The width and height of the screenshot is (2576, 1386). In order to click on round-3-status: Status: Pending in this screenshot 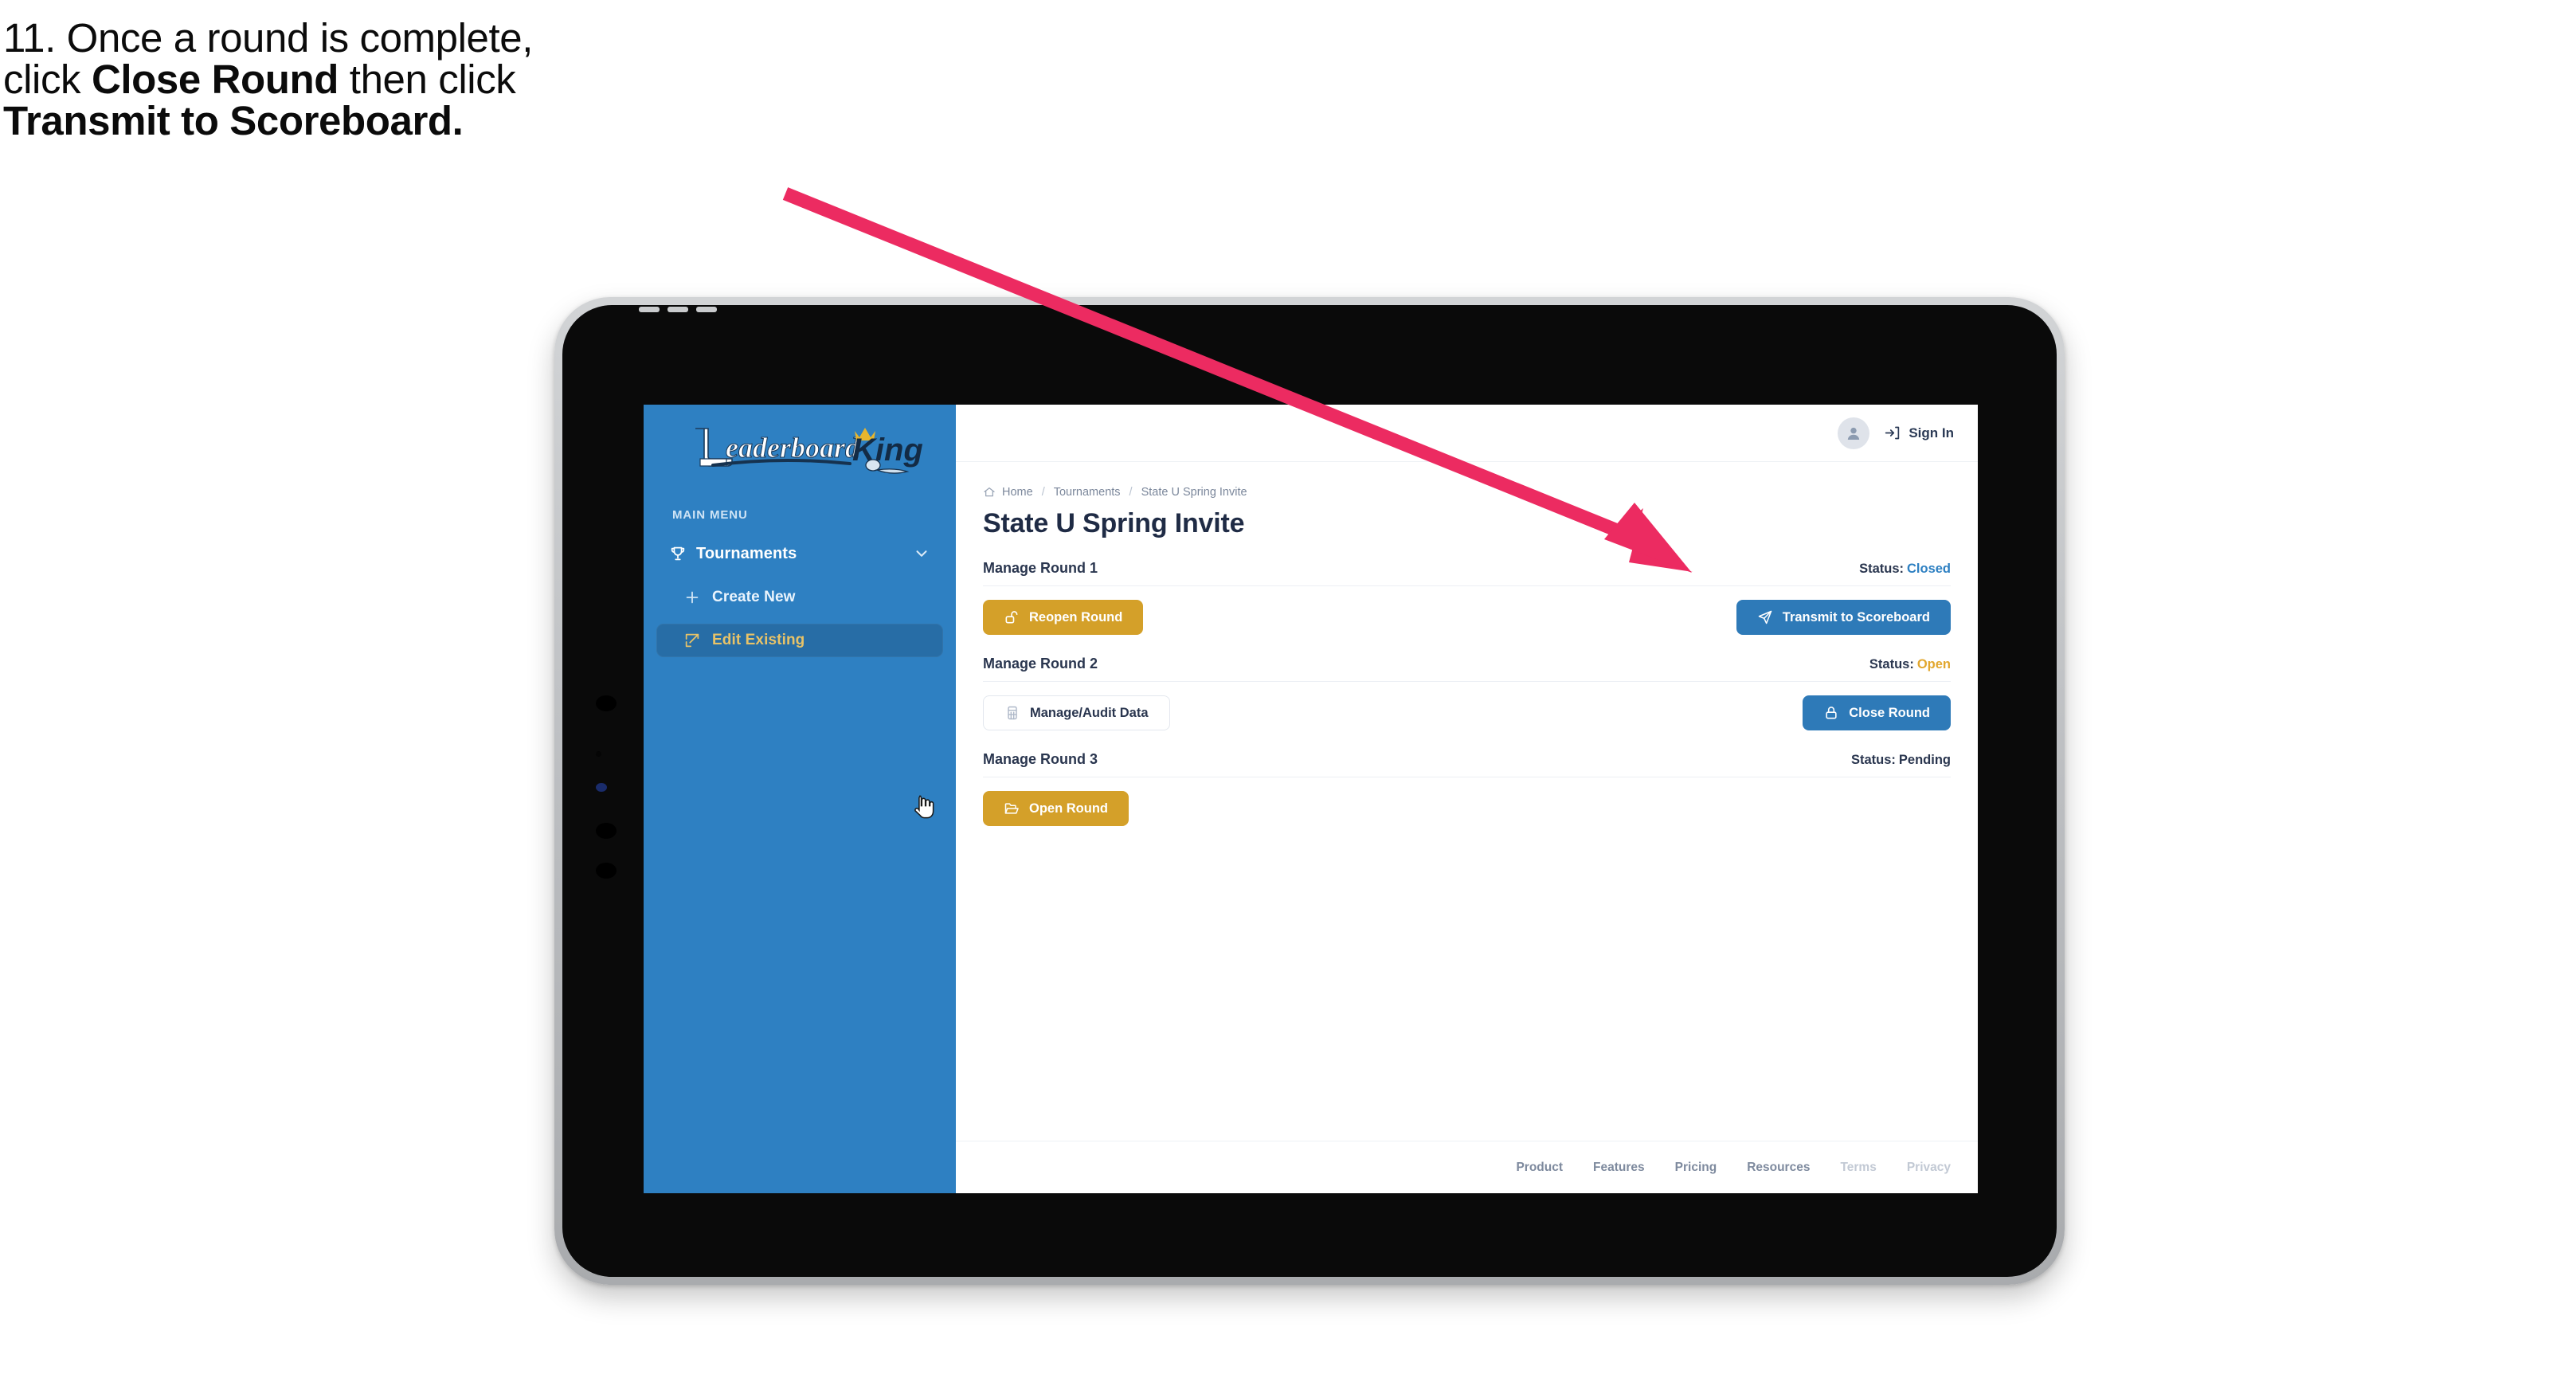, I will do `click(1901, 760)`.